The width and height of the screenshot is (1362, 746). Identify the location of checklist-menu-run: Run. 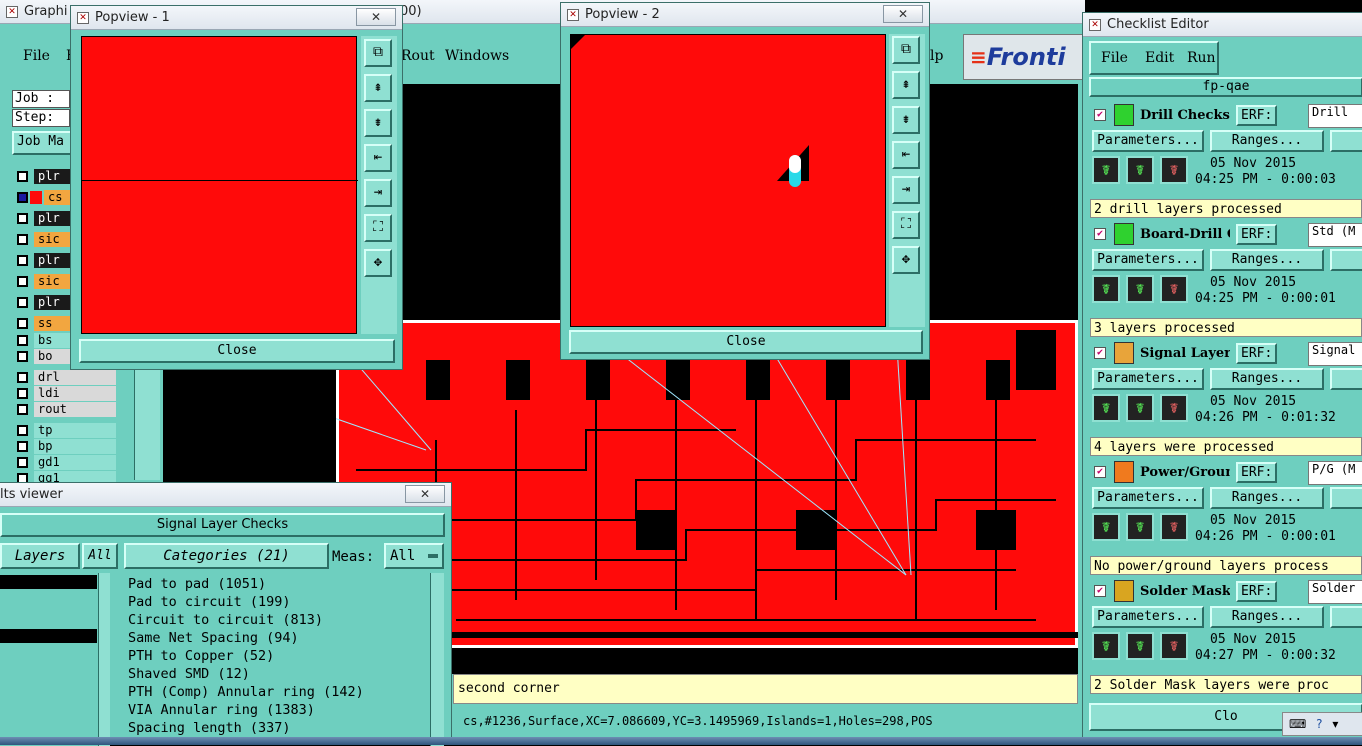
(1201, 58).